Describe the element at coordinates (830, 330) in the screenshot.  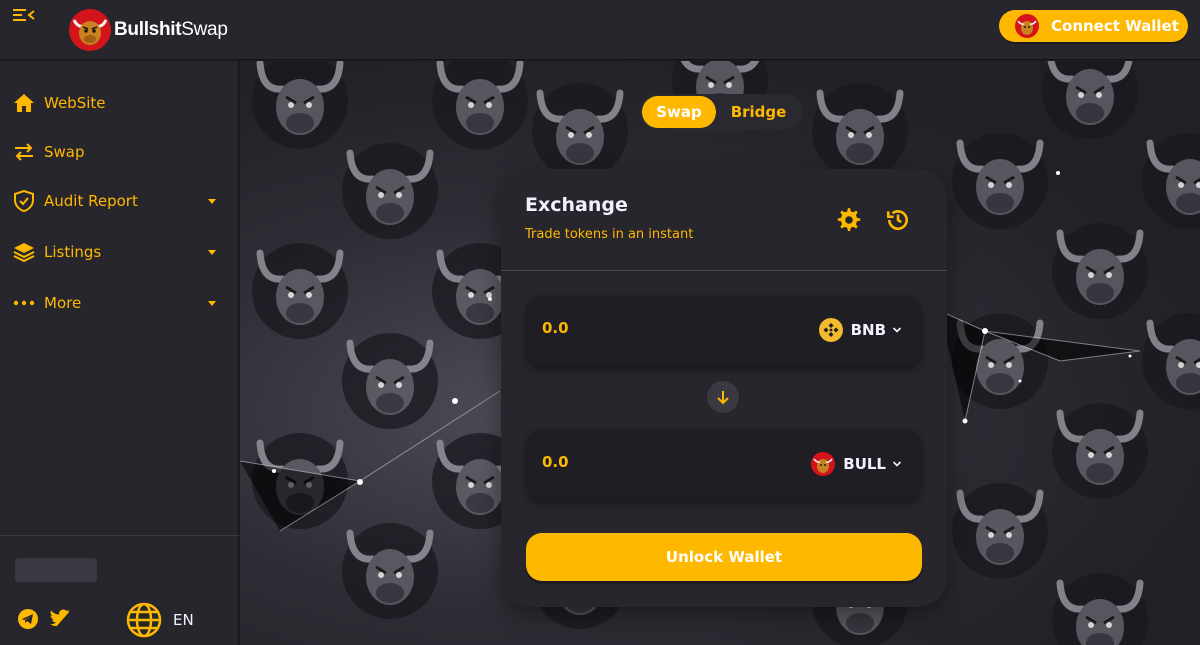
I see `bnb-icon` at that location.